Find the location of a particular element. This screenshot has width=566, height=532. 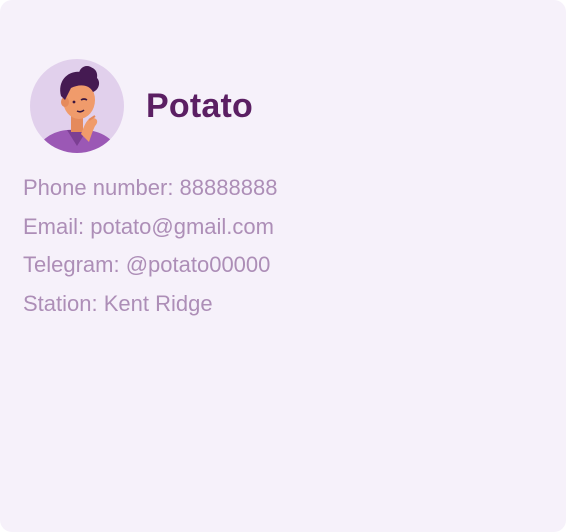

email-text: Email: potato@gmail.com is located at coordinates (148, 226).